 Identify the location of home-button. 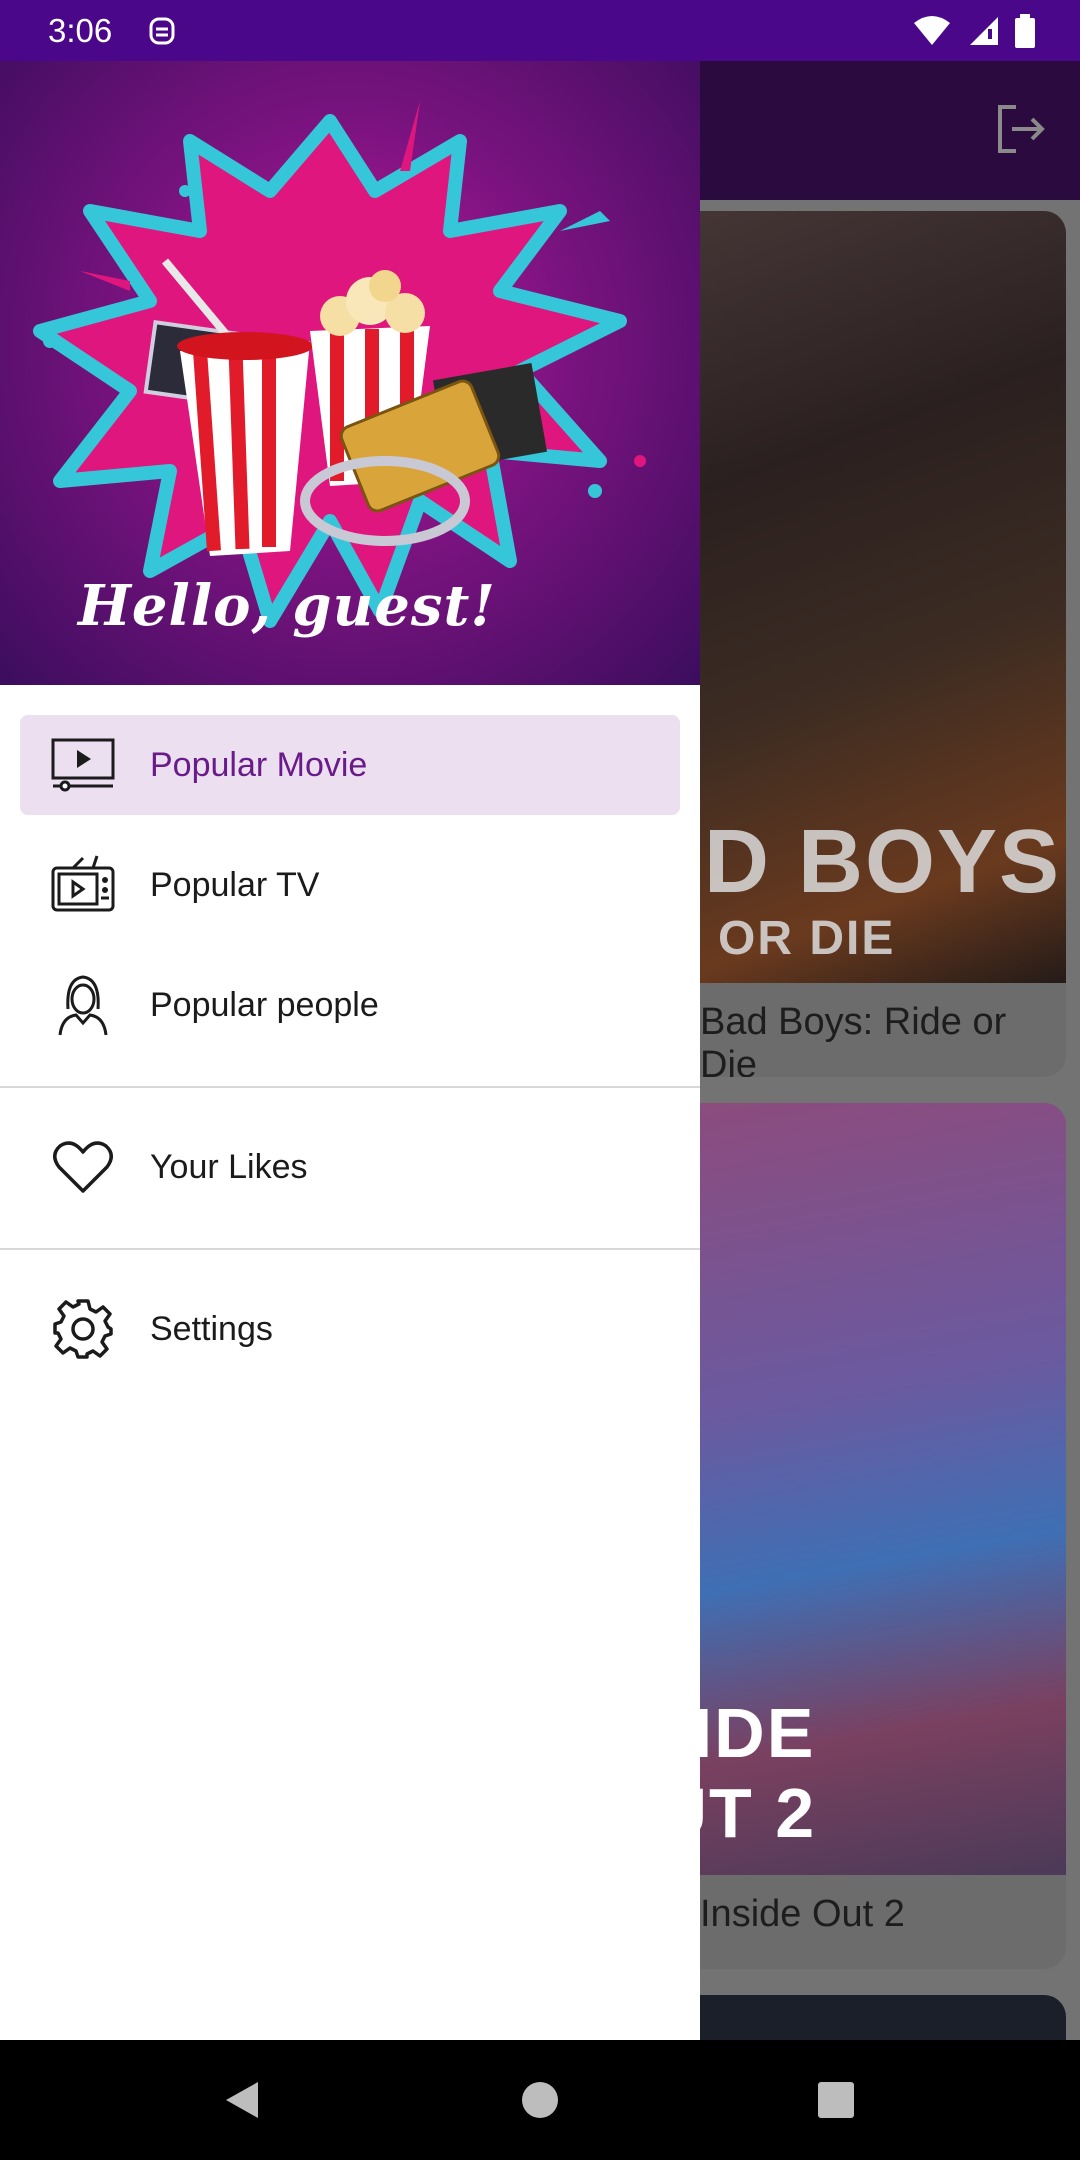
(540, 2100).